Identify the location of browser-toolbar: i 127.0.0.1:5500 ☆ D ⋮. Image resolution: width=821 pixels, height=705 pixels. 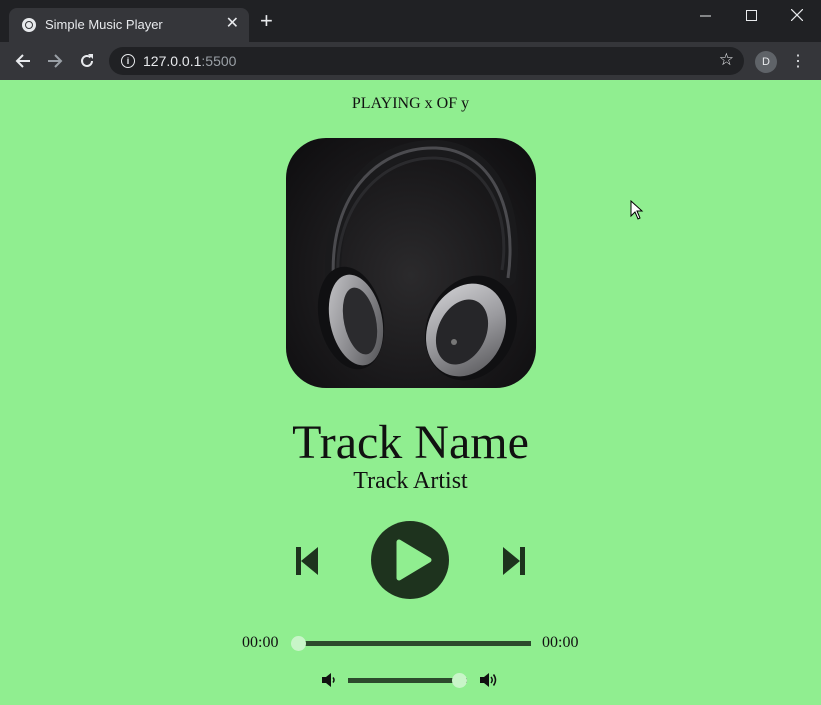
(410, 61).